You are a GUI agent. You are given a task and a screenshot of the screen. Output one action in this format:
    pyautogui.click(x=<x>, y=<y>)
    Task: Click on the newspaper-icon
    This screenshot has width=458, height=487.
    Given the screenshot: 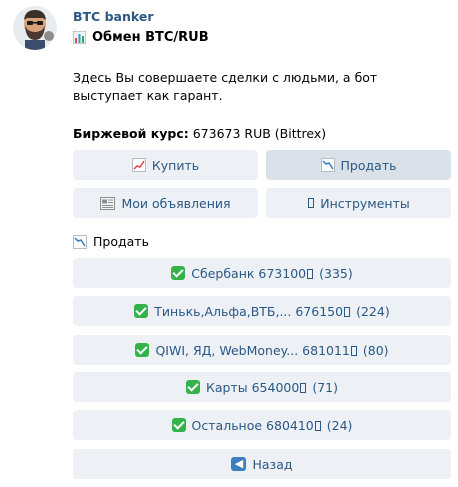 What is the action you would take?
    pyautogui.click(x=108, y=203)
    